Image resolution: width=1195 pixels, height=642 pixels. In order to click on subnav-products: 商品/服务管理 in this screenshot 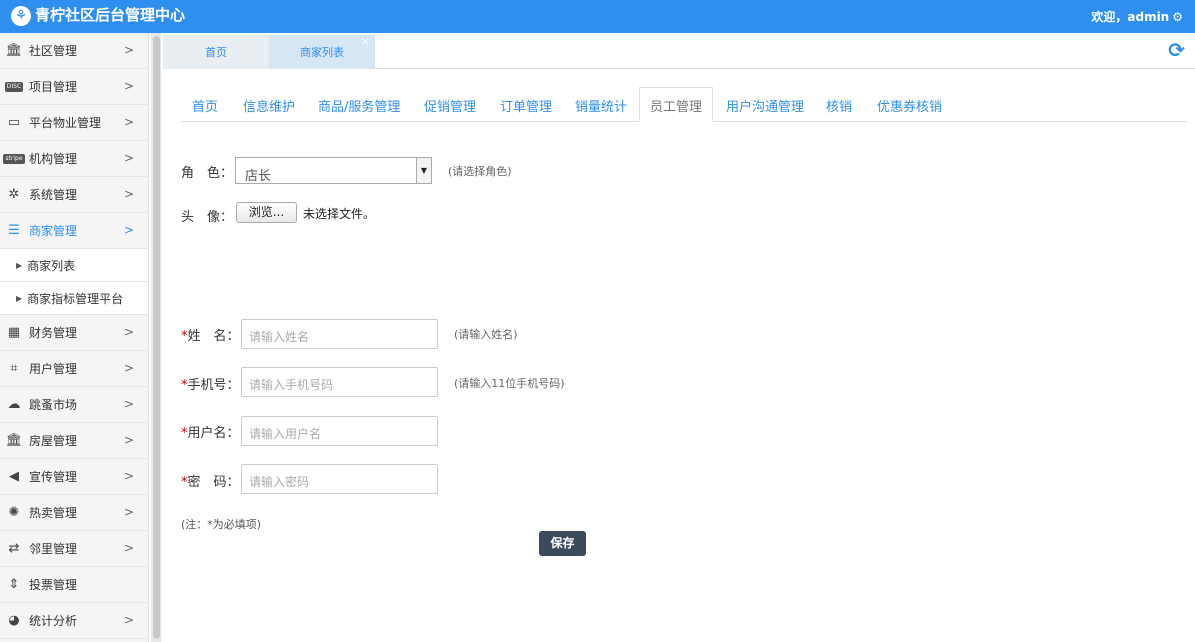, I will do `click(359, 105)`.